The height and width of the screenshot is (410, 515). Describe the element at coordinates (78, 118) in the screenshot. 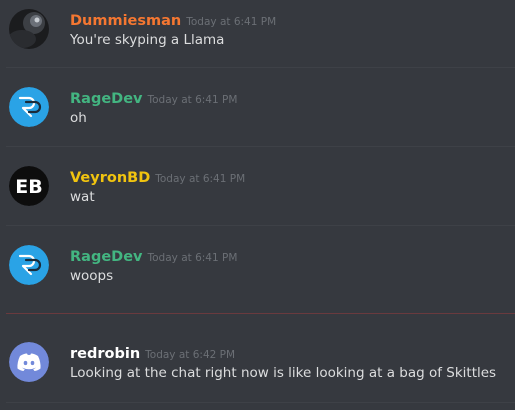

I see `message-text: oh` at that location.